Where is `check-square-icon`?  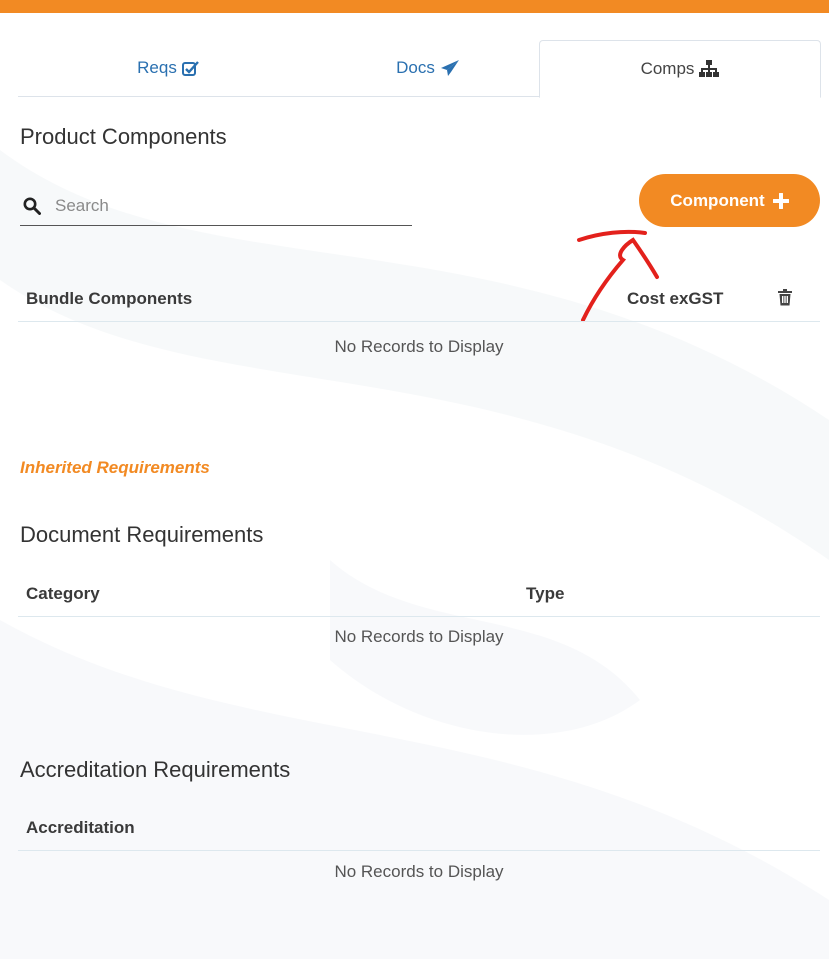
check-square-icon is located at coordinates (190, 68).